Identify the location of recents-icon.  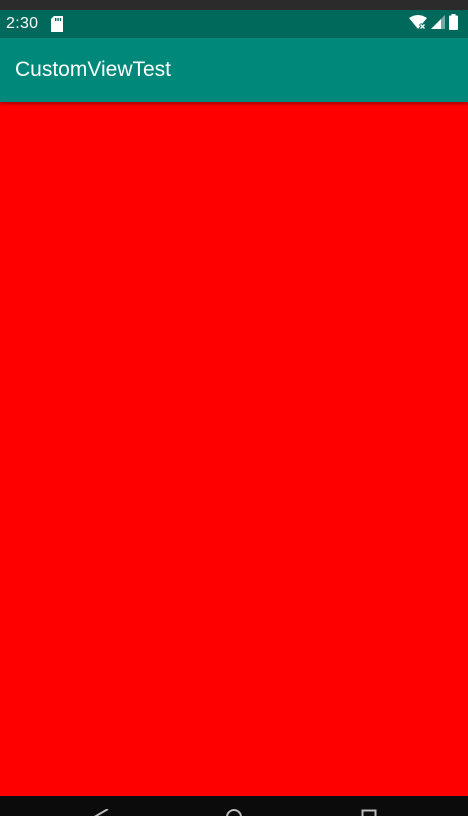
(369, 811).